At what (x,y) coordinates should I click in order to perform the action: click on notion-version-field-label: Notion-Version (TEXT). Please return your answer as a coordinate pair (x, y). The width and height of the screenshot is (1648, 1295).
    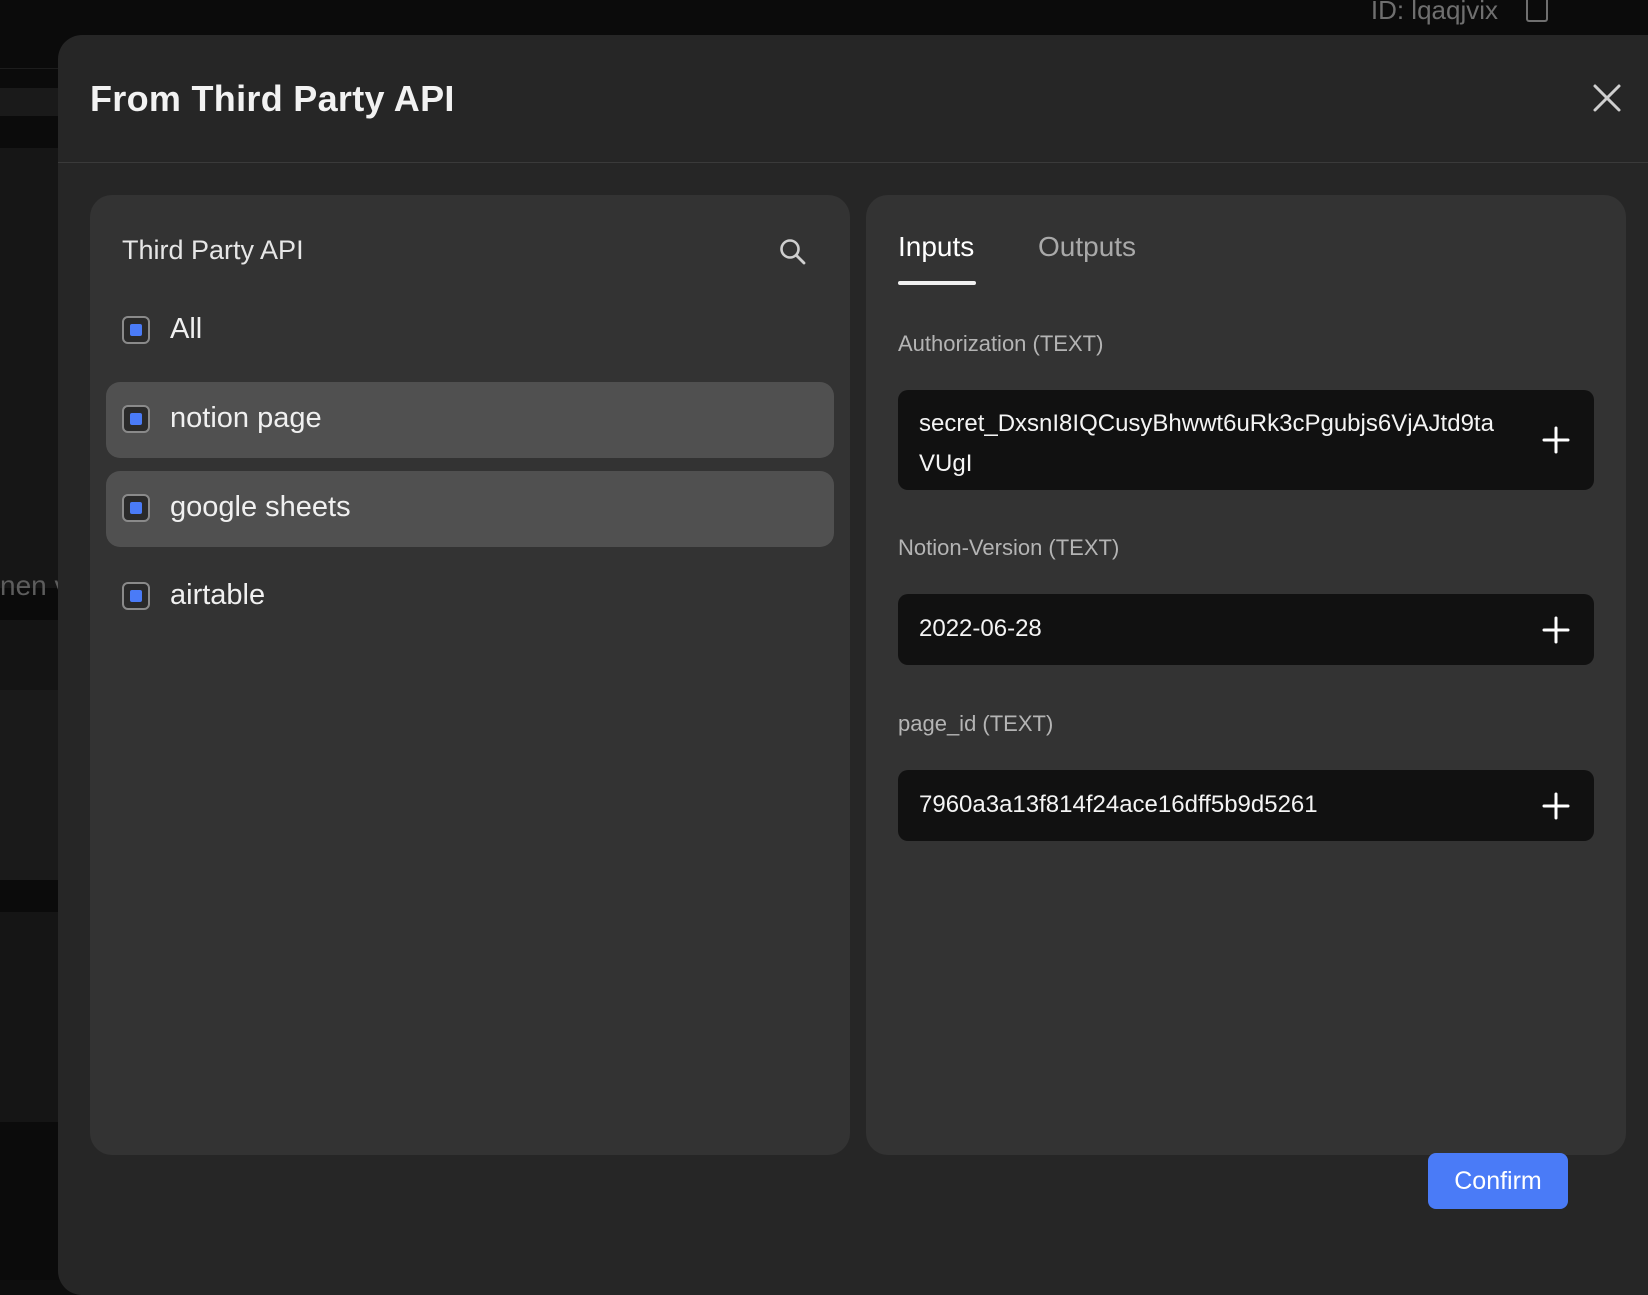
    Looking at the image, I should click on (1009, 547).